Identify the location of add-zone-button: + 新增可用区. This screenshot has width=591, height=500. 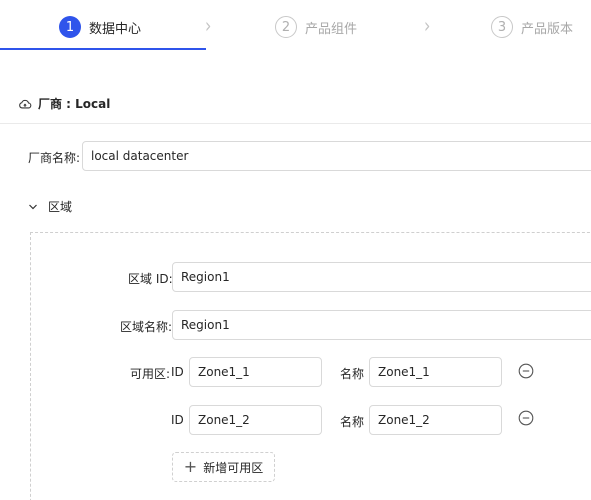
(223, 467).